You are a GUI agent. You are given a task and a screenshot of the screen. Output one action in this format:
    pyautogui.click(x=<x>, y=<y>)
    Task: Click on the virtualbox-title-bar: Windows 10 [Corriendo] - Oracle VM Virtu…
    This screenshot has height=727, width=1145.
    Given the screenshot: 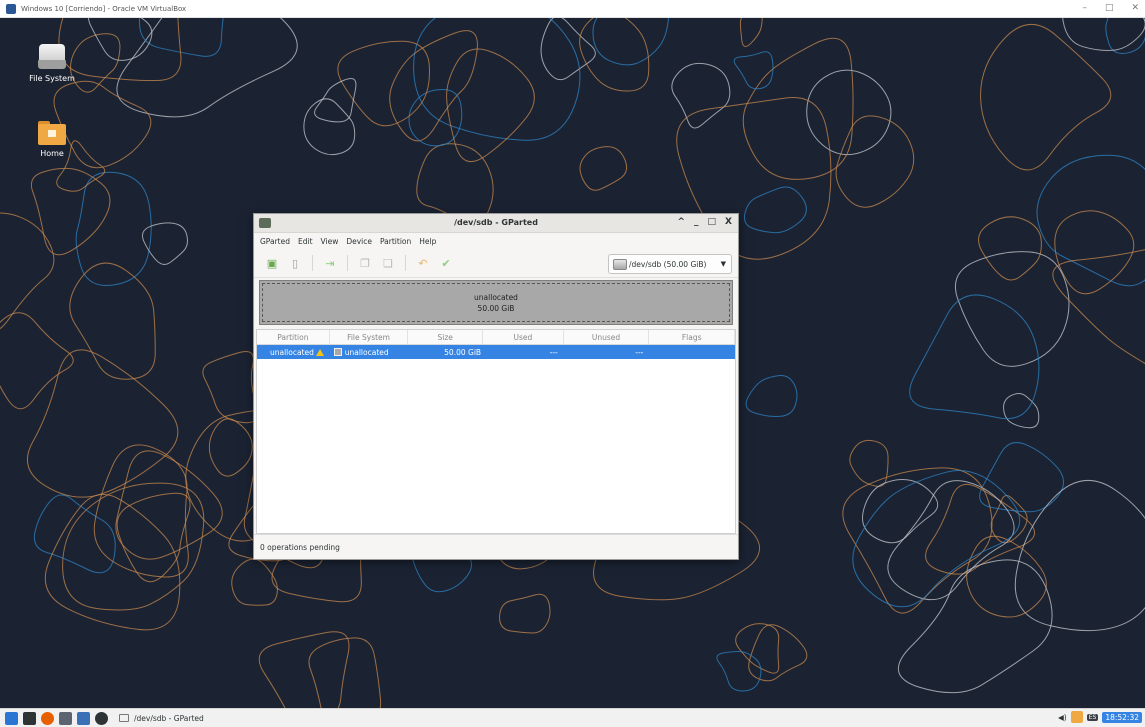 What is the action you would take?
    pyautogui.click(x=572, y=9)
    